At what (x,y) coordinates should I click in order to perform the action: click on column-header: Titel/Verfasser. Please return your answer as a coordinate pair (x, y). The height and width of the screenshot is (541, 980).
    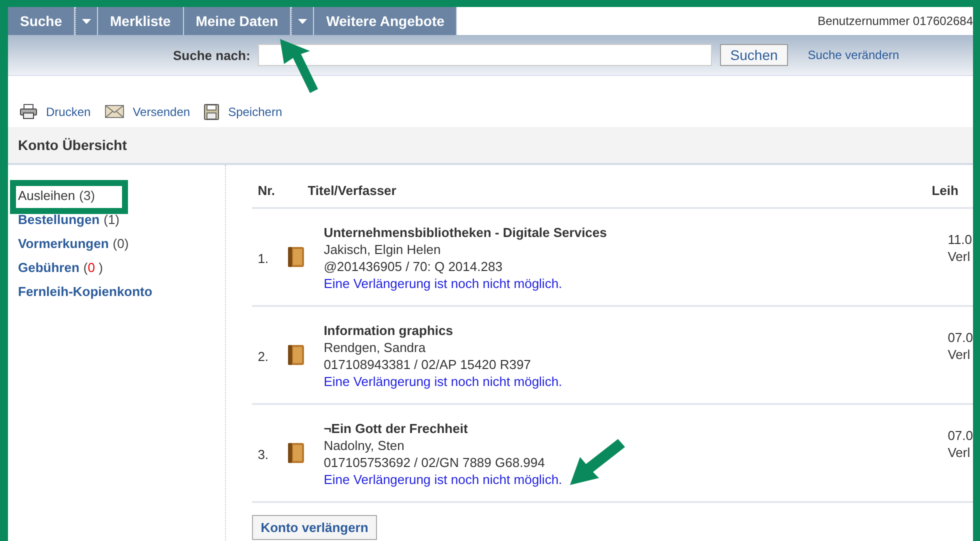
    Looking at the image, I should click on (353, 190).